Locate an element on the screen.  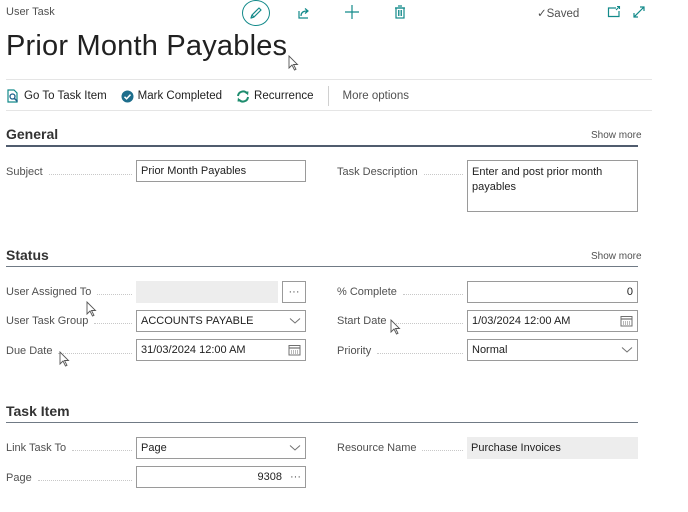
document-search-icon is located at coordinates (13, 96).